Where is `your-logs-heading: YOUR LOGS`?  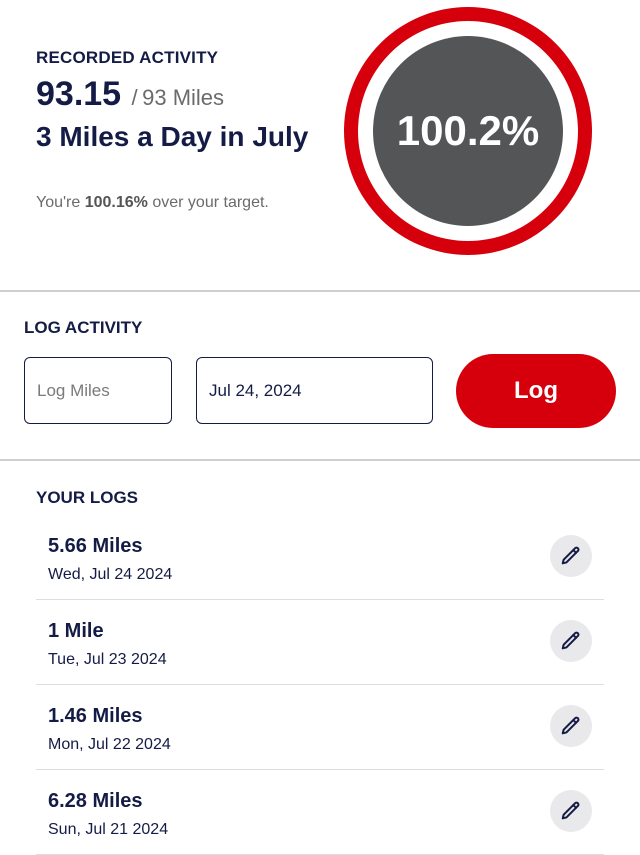 your-logs-heading: YOUR LOGS is located at coordinates (87, 497).